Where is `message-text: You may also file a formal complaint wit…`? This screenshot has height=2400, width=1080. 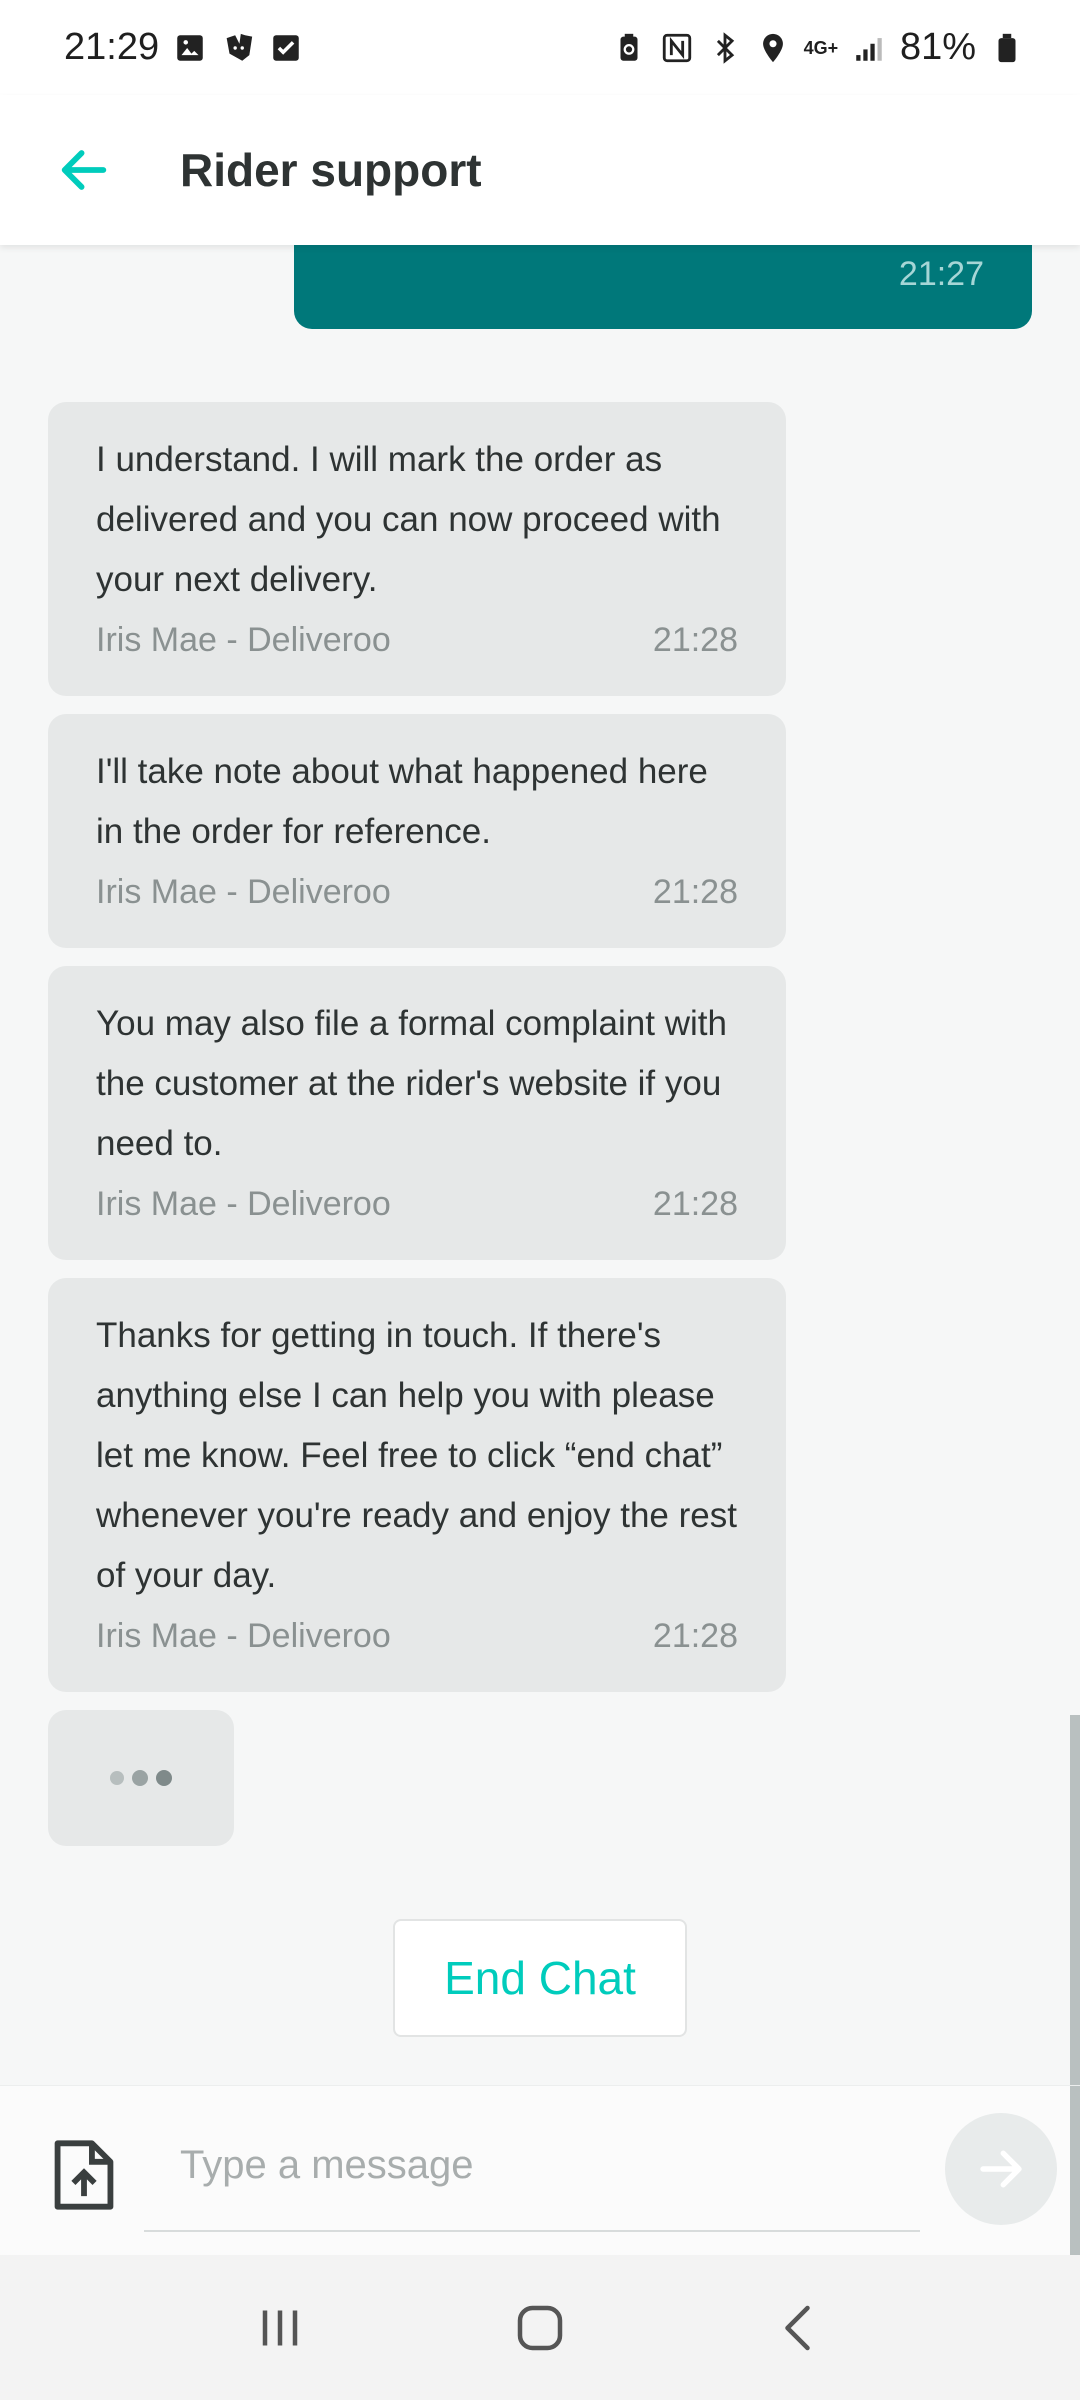
message-text: You may also file a formal complaint wit… is located at coordinates (411, 1083).